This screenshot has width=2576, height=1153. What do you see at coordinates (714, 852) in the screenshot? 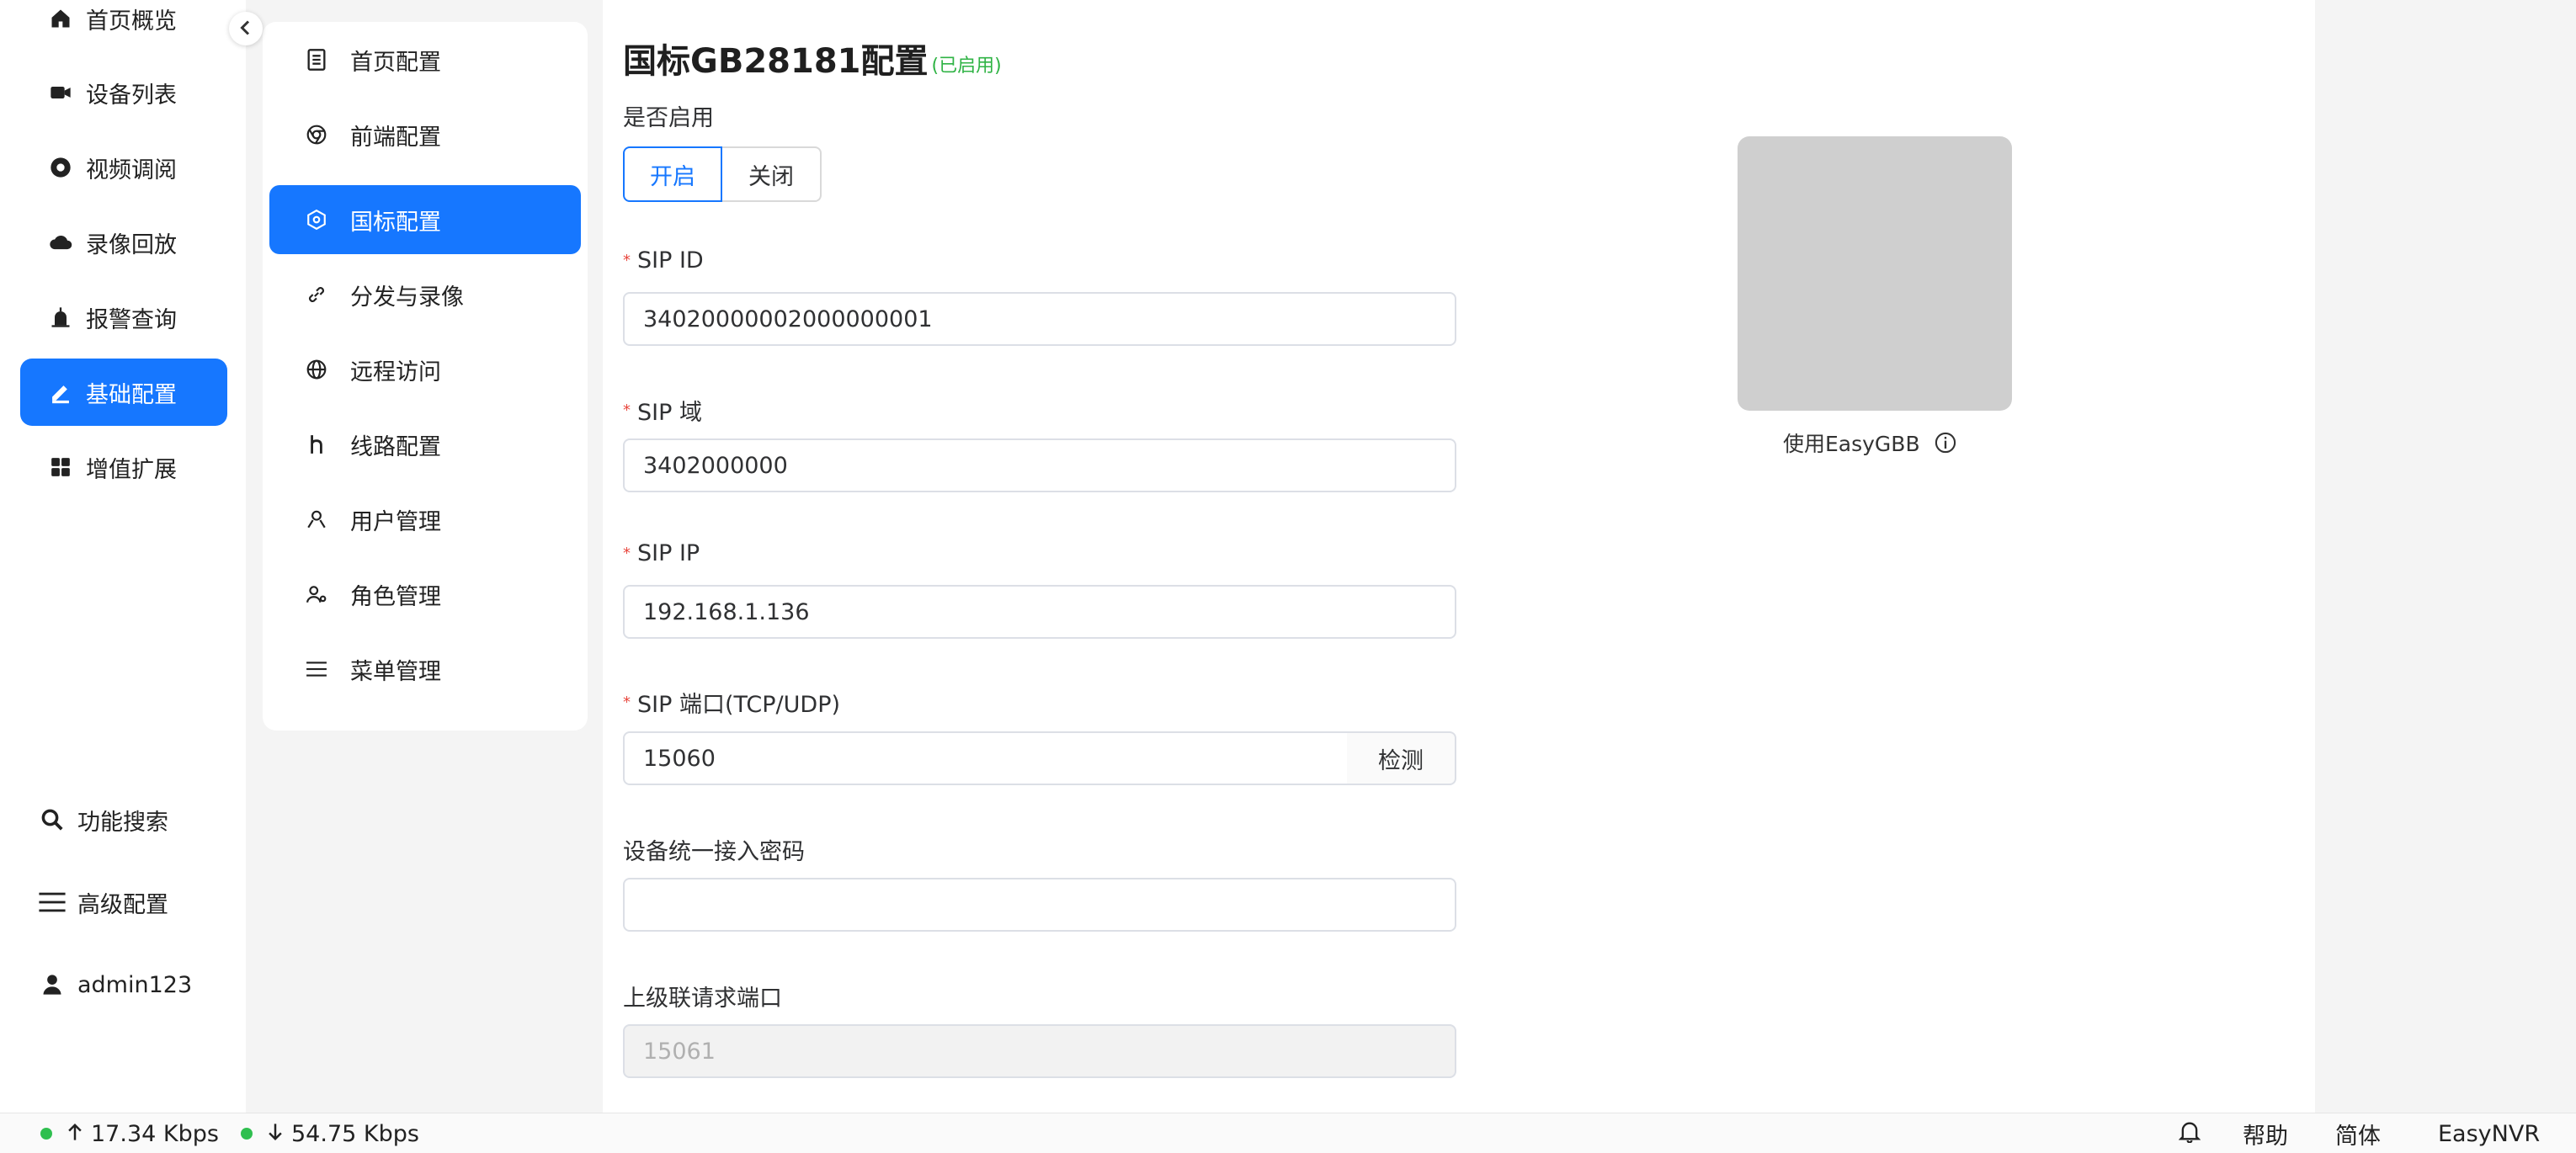
I see `password-label-text: 设备统一接入密码` at bounding box center [714, 852].